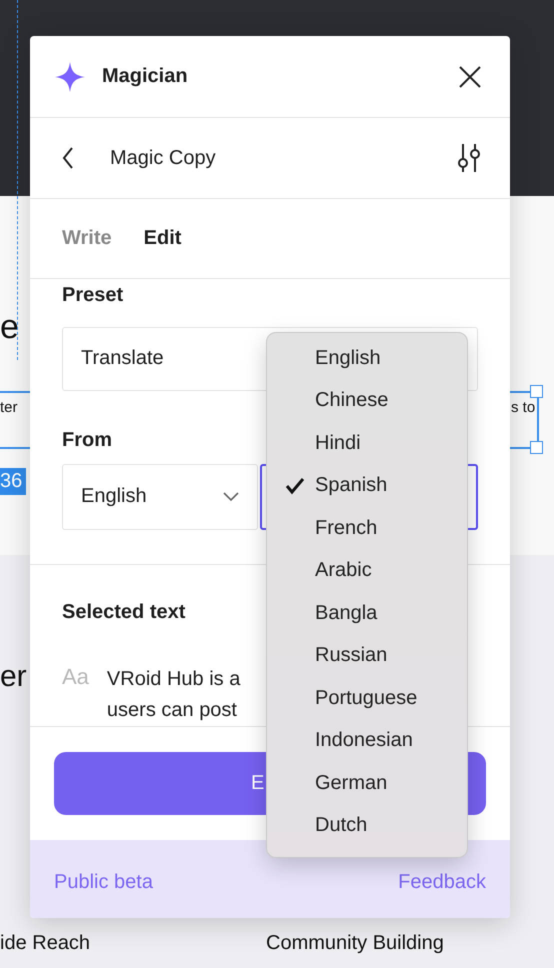 Image resolution: width=554 pixels, height=968 pixels. I want to click on beta-label: Public beta, so click(103, 882).